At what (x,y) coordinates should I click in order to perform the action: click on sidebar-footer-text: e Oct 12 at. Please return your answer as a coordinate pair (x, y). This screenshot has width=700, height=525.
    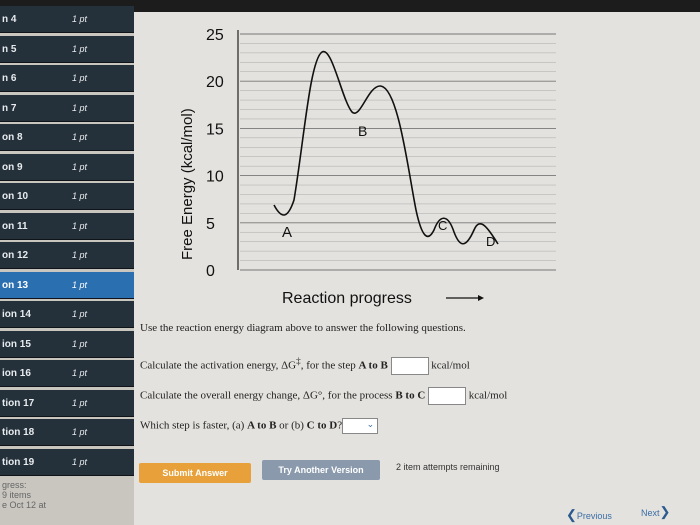
    Looking at the image, I should click on (24, 505).